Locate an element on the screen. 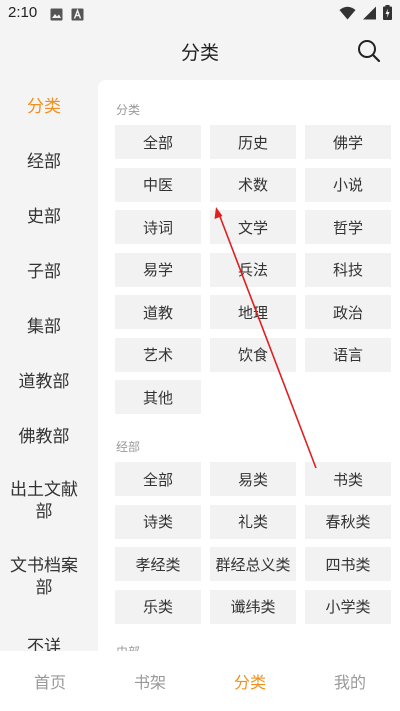  sidebar-item-label: 分类 is located at coordinates (44, 107).